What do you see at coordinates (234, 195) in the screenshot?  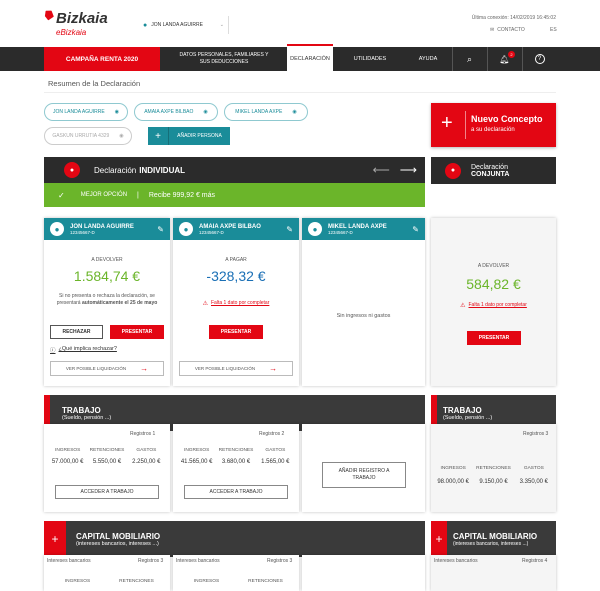 I see `best-option-bar: ✓ MEJOR OPCIÓN | Recibe 999,92 € más` at bounding box center [234, 195].